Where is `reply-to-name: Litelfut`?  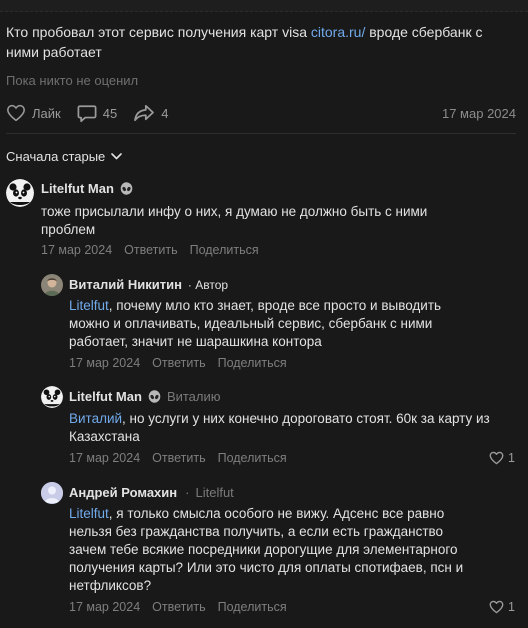
reply-to-name: Litelfut is located at coordinates (214, 492).